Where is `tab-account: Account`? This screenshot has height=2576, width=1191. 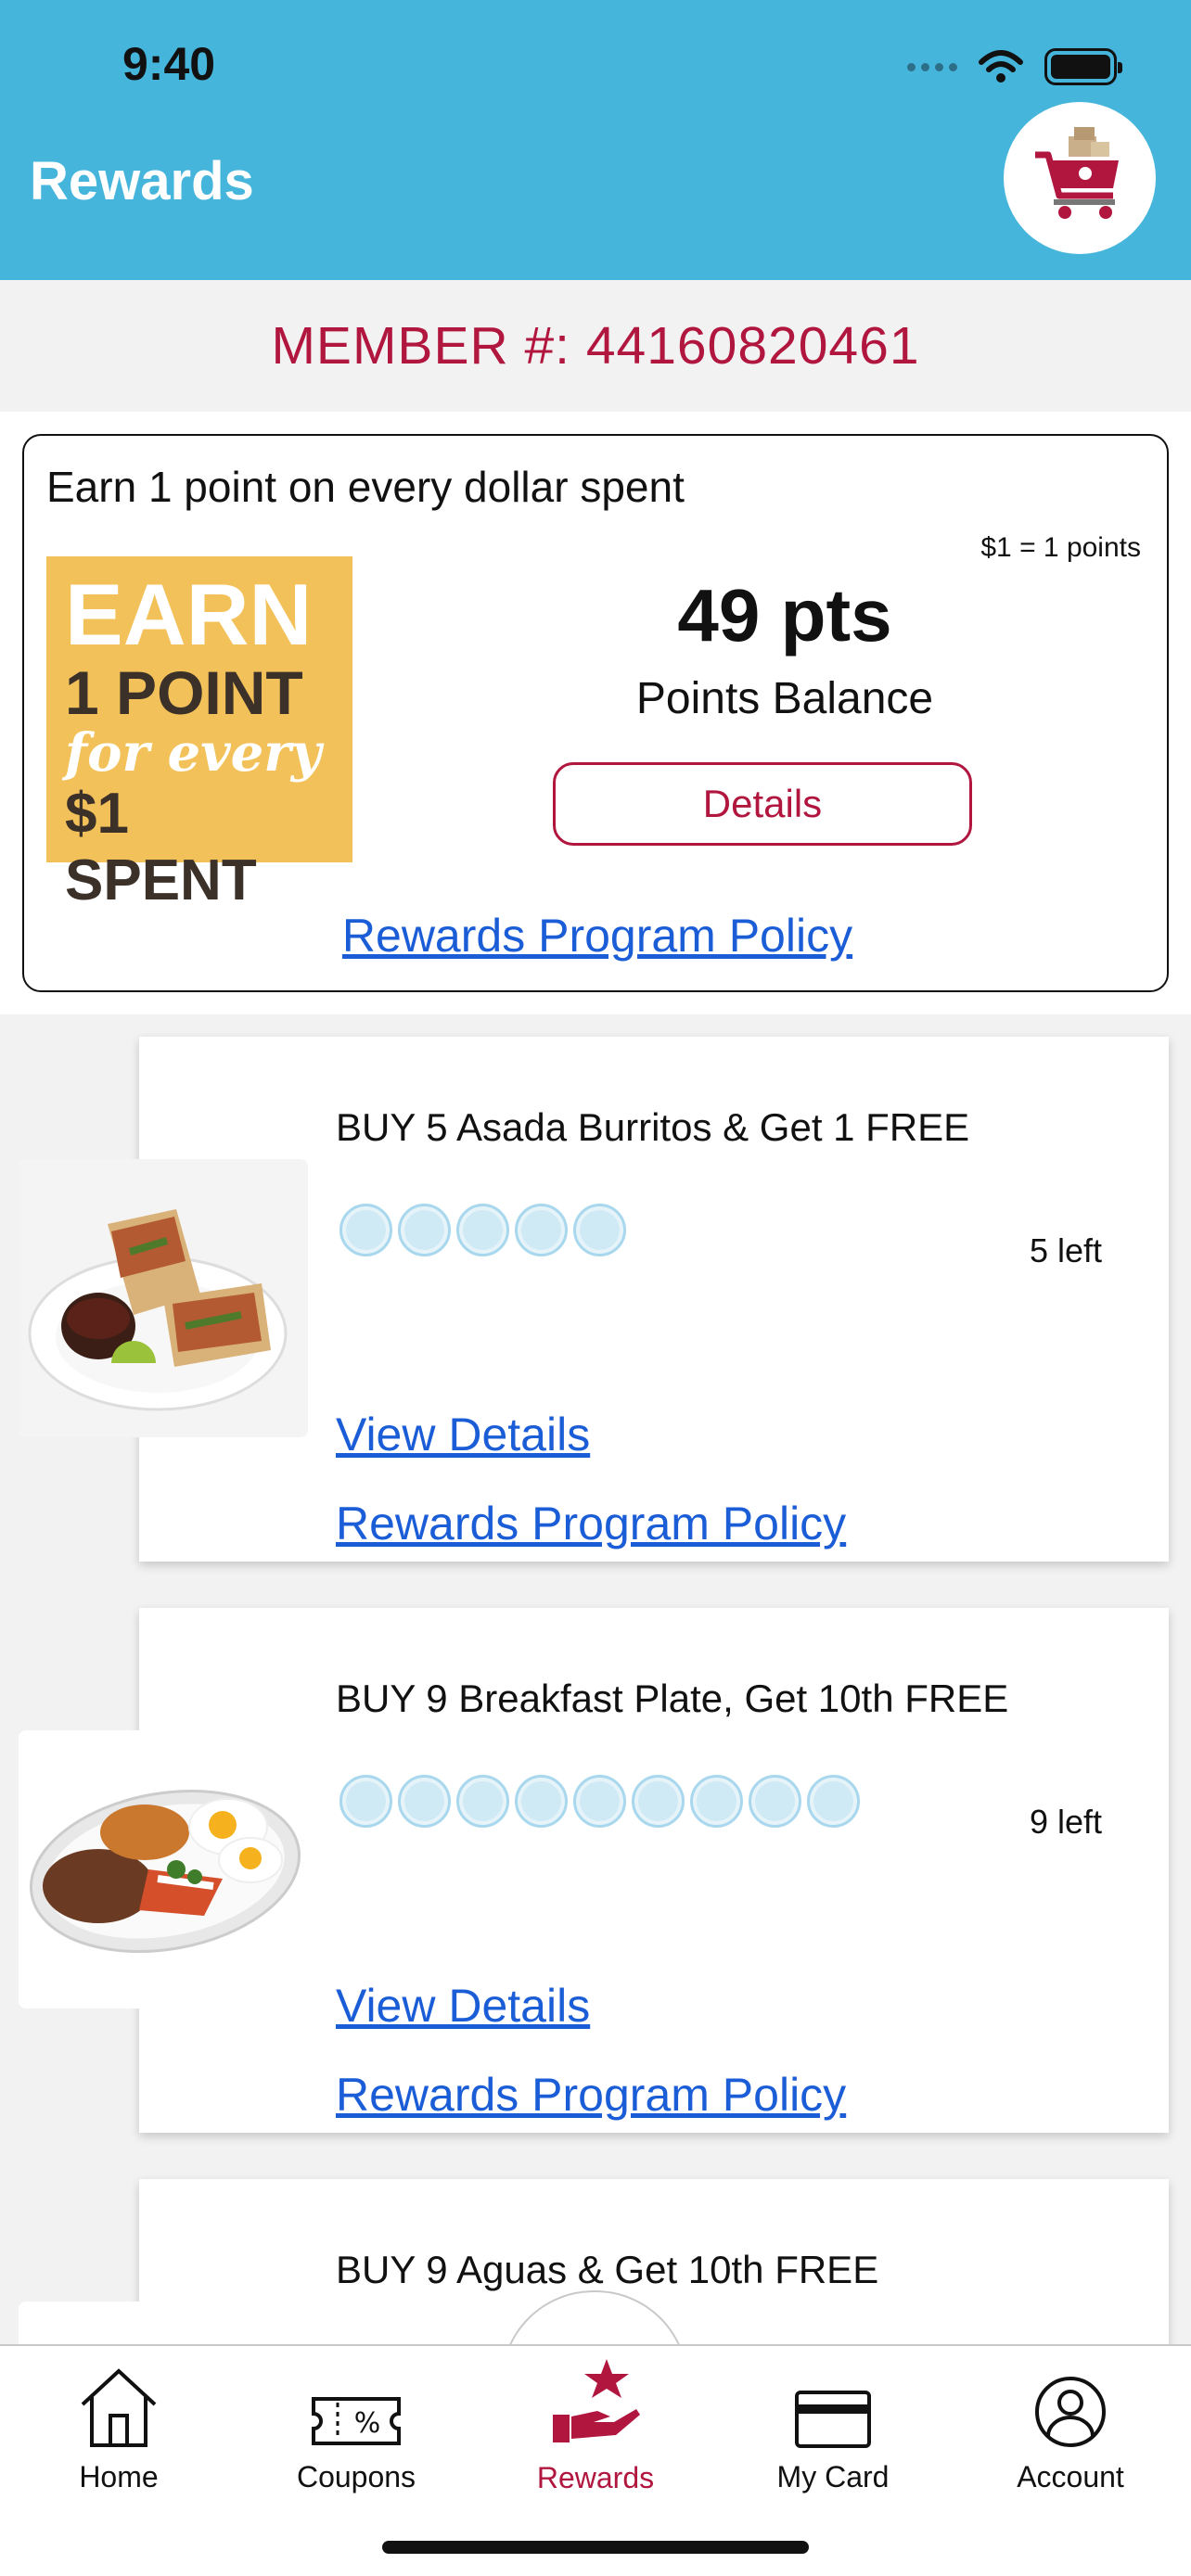
tab-account: Account is located at coordinates (1070, 2420).